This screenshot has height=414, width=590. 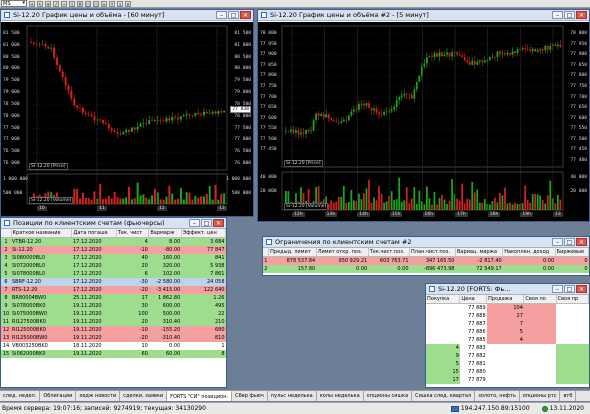 I want to click on workspace-tab: FORTS "СИ" позицион., so click(x=200, y=396).